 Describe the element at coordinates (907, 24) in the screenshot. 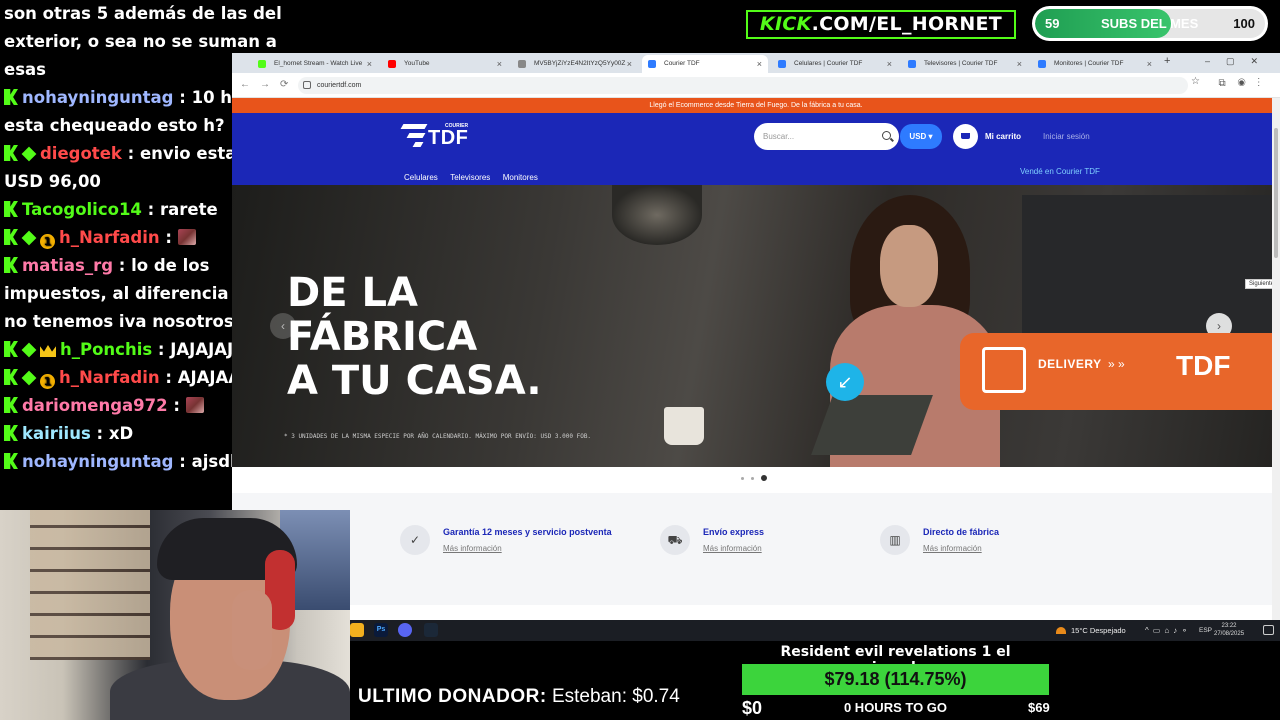

I see `kick-channel-url: .COM/EL_HORNET` at that location.